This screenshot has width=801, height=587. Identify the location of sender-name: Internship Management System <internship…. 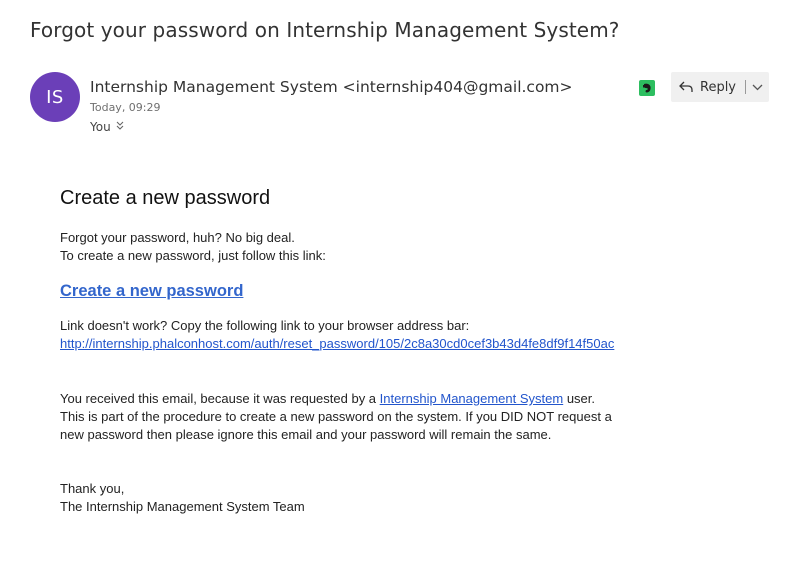
(331, 87).